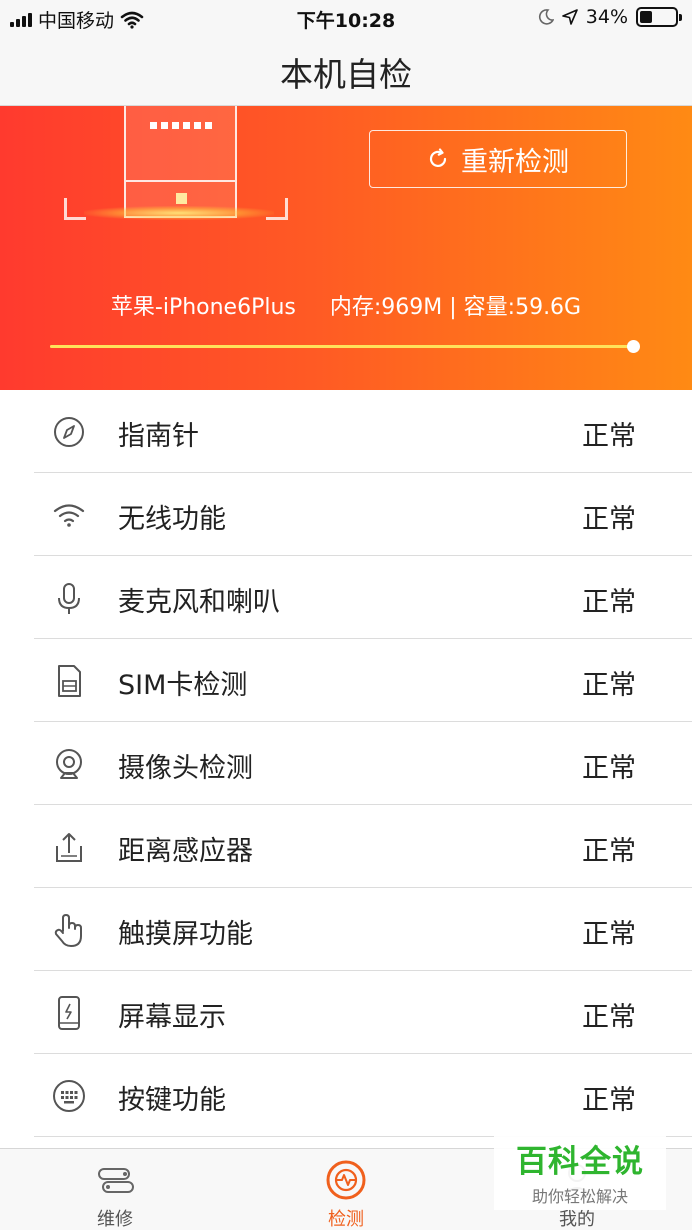 The image size is (692, 1230). I want to click on check-item: SIM卡检测 正常, so click(346, 680).